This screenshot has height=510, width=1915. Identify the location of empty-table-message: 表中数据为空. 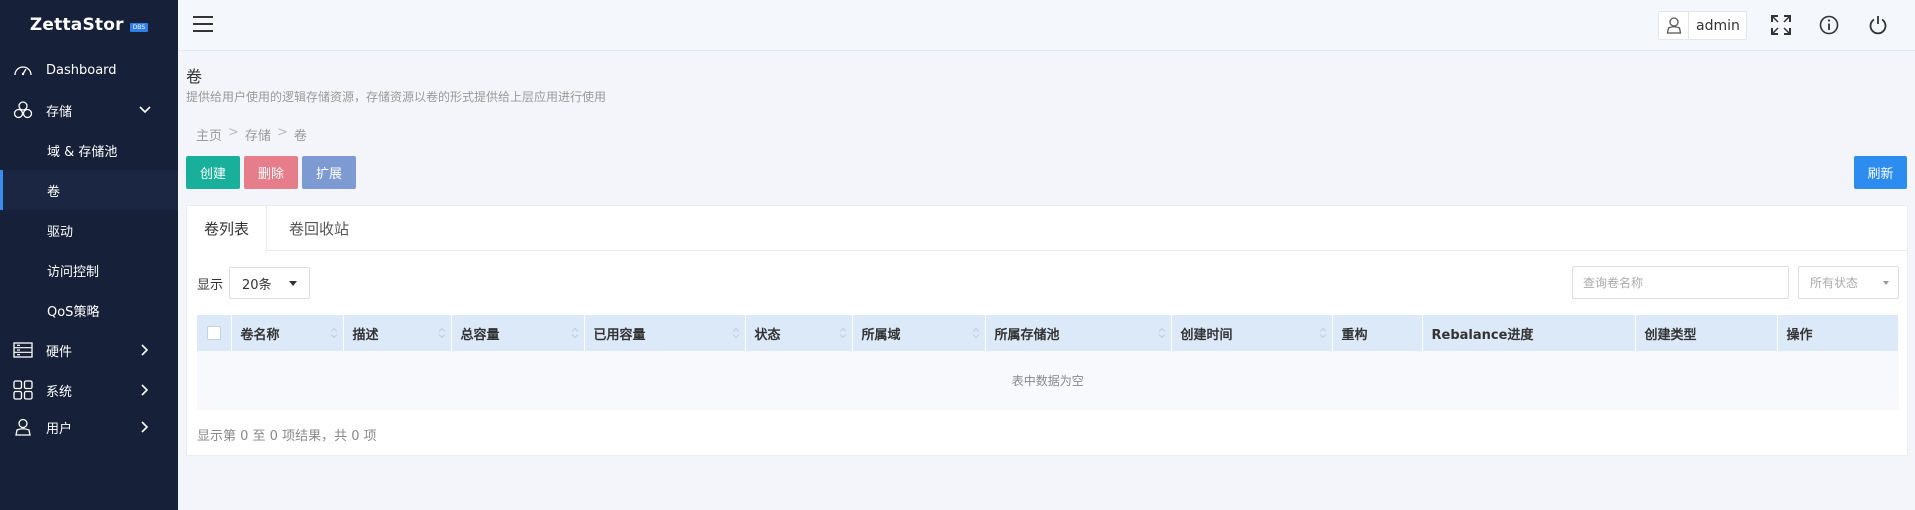
(1048, 380).